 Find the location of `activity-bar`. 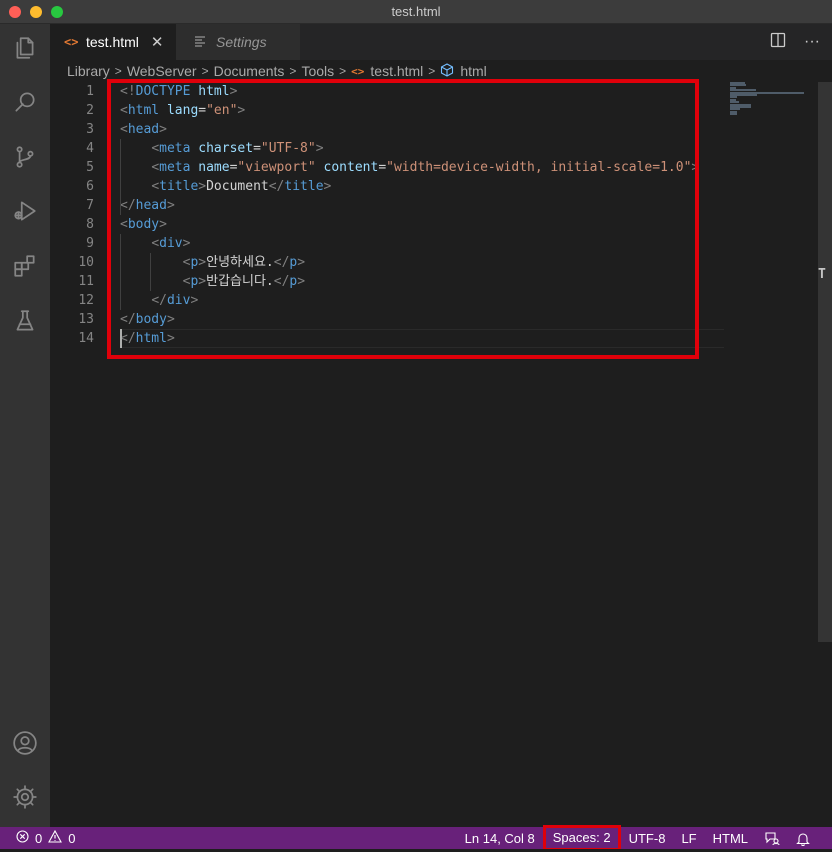

activity-bar is located at coordinates (25, 425).